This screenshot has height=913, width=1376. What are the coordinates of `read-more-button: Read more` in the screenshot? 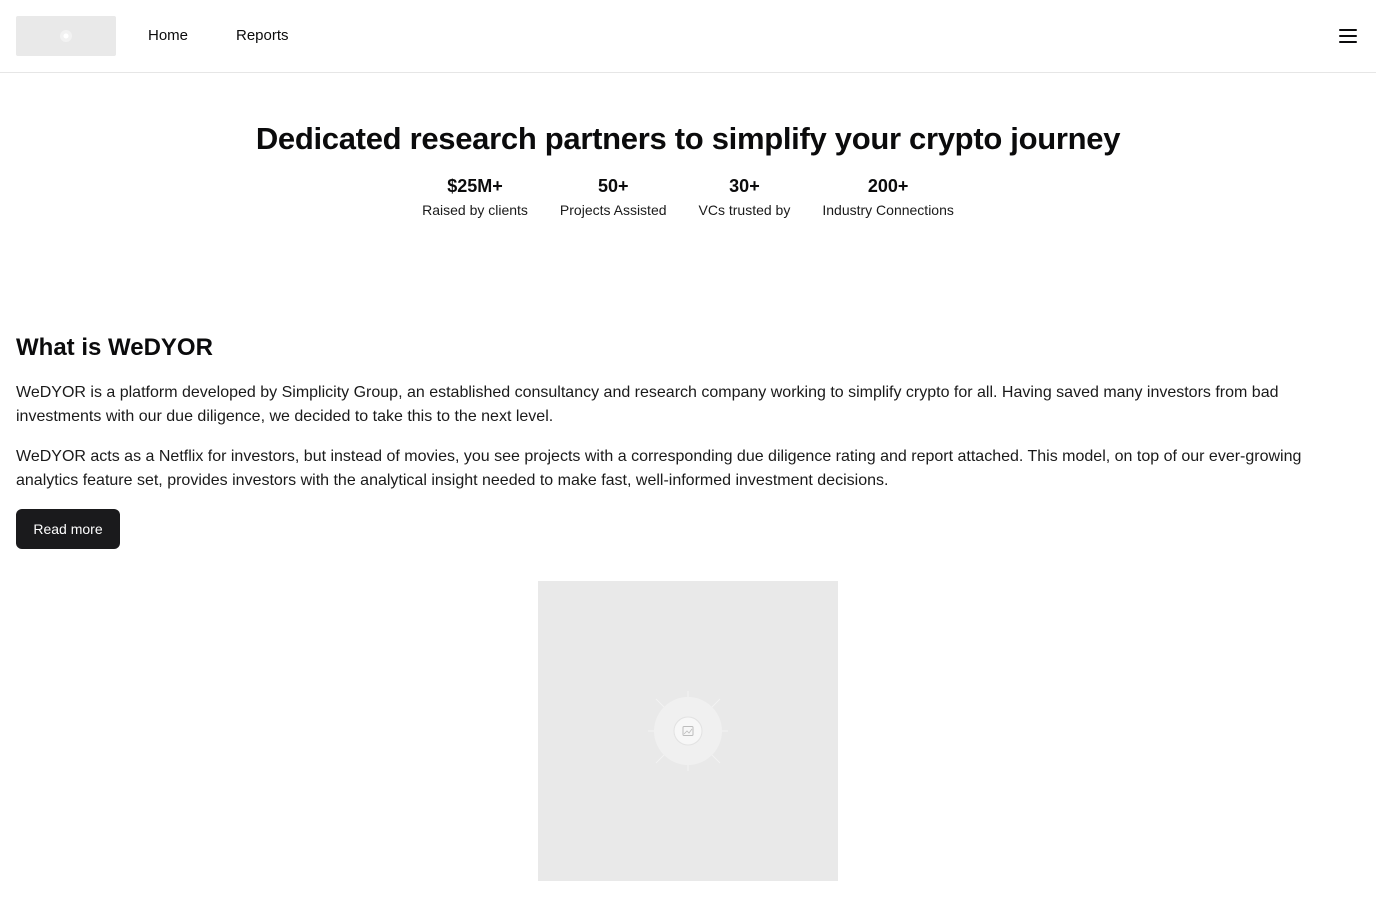 It's located at (68, 529).